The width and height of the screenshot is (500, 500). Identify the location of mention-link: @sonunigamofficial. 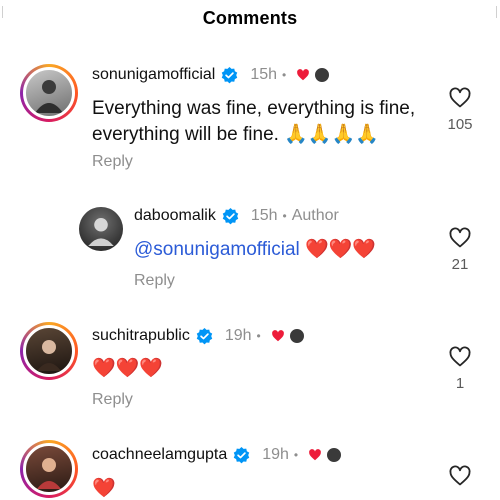
(217, 249).